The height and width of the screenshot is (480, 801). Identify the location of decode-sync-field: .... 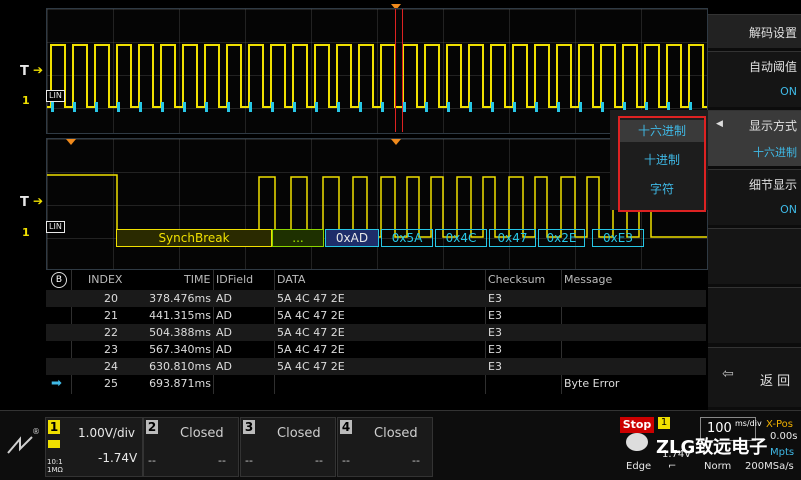
(298, 238).